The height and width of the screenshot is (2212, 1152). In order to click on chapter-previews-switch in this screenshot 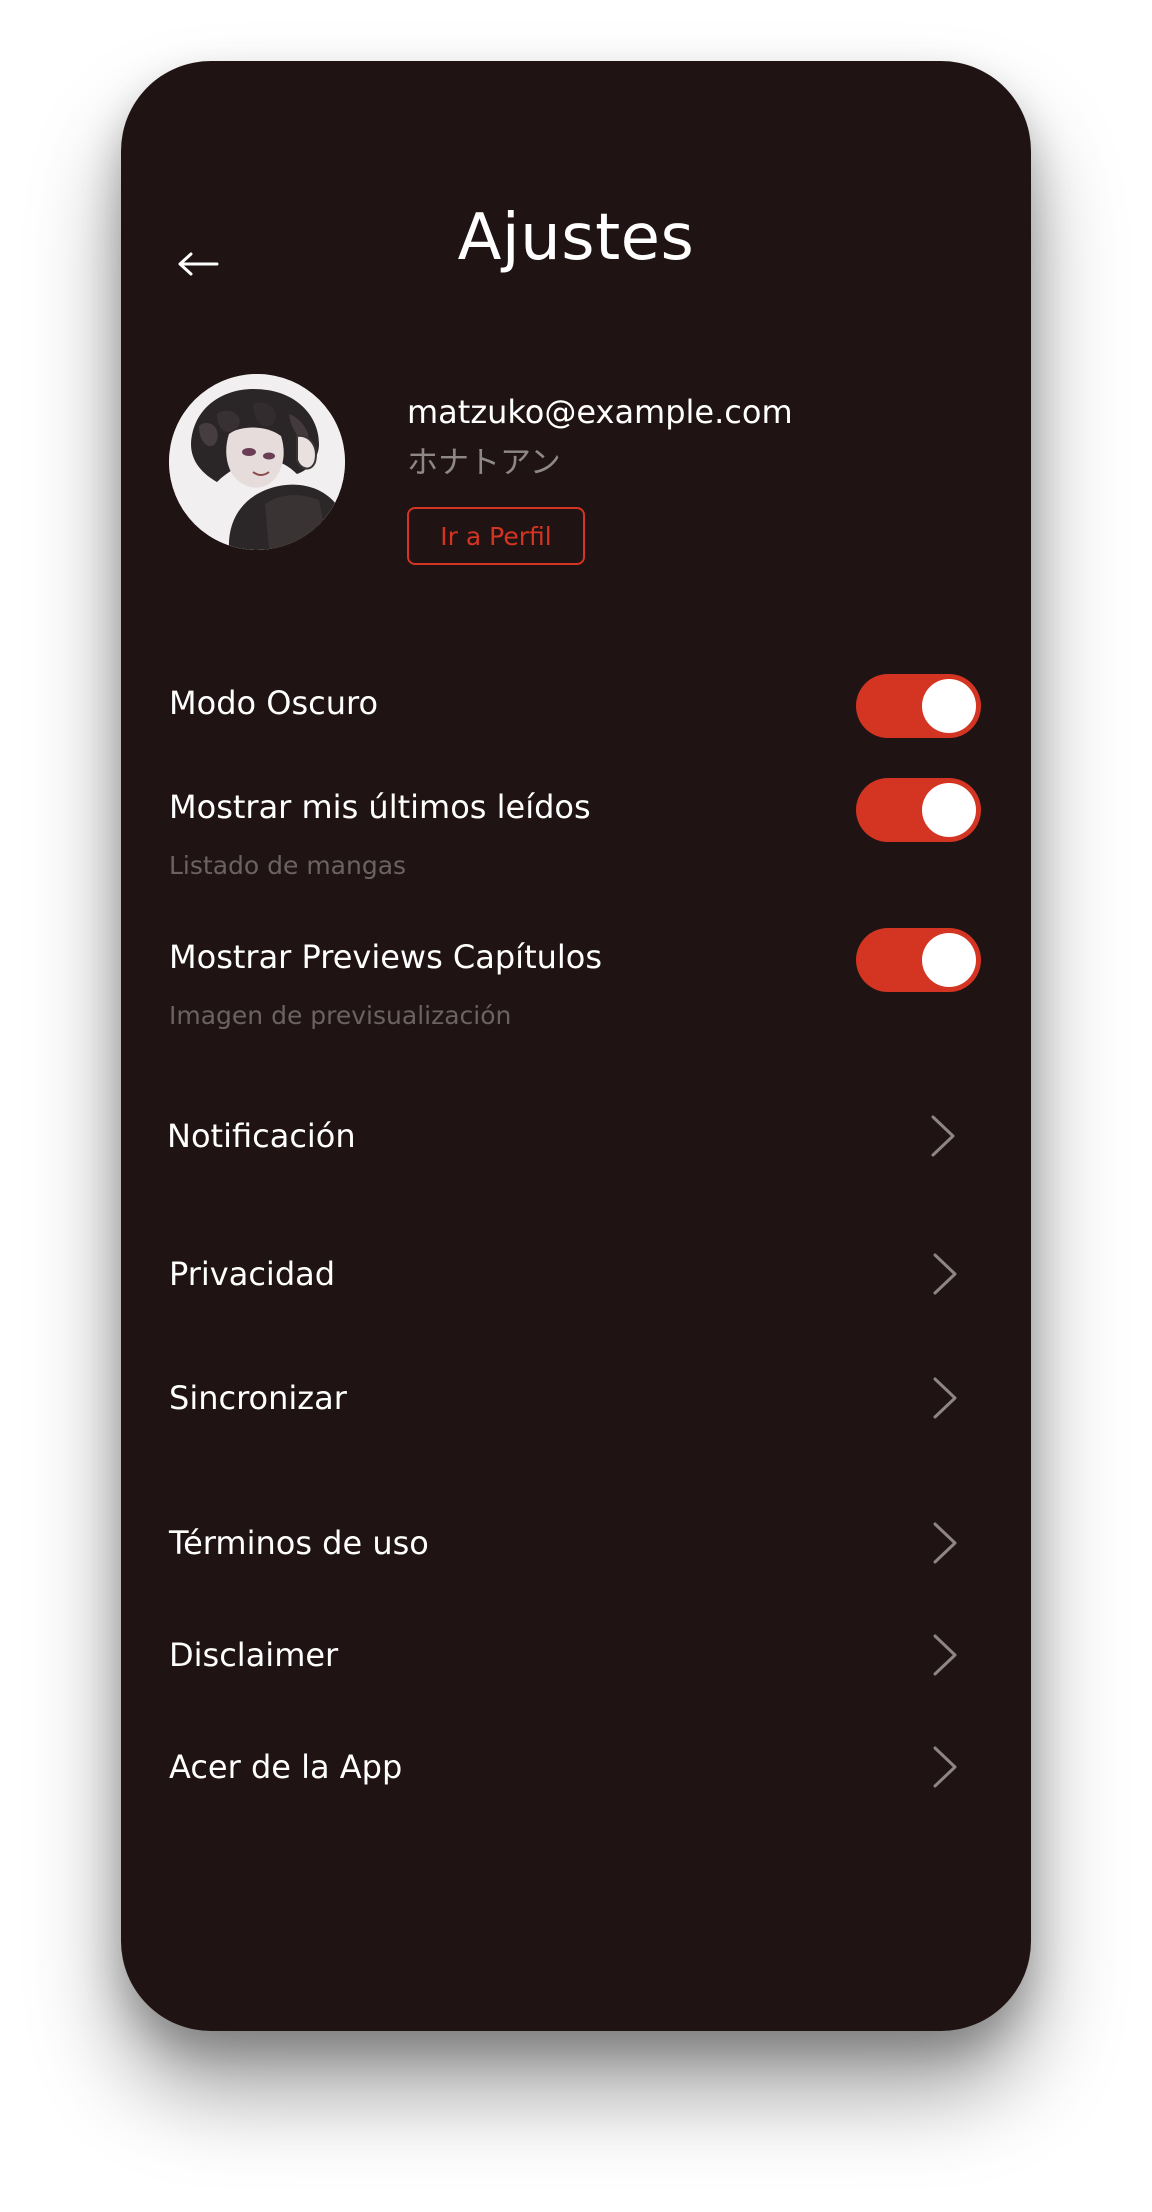, I will do `click(918, 960)`.